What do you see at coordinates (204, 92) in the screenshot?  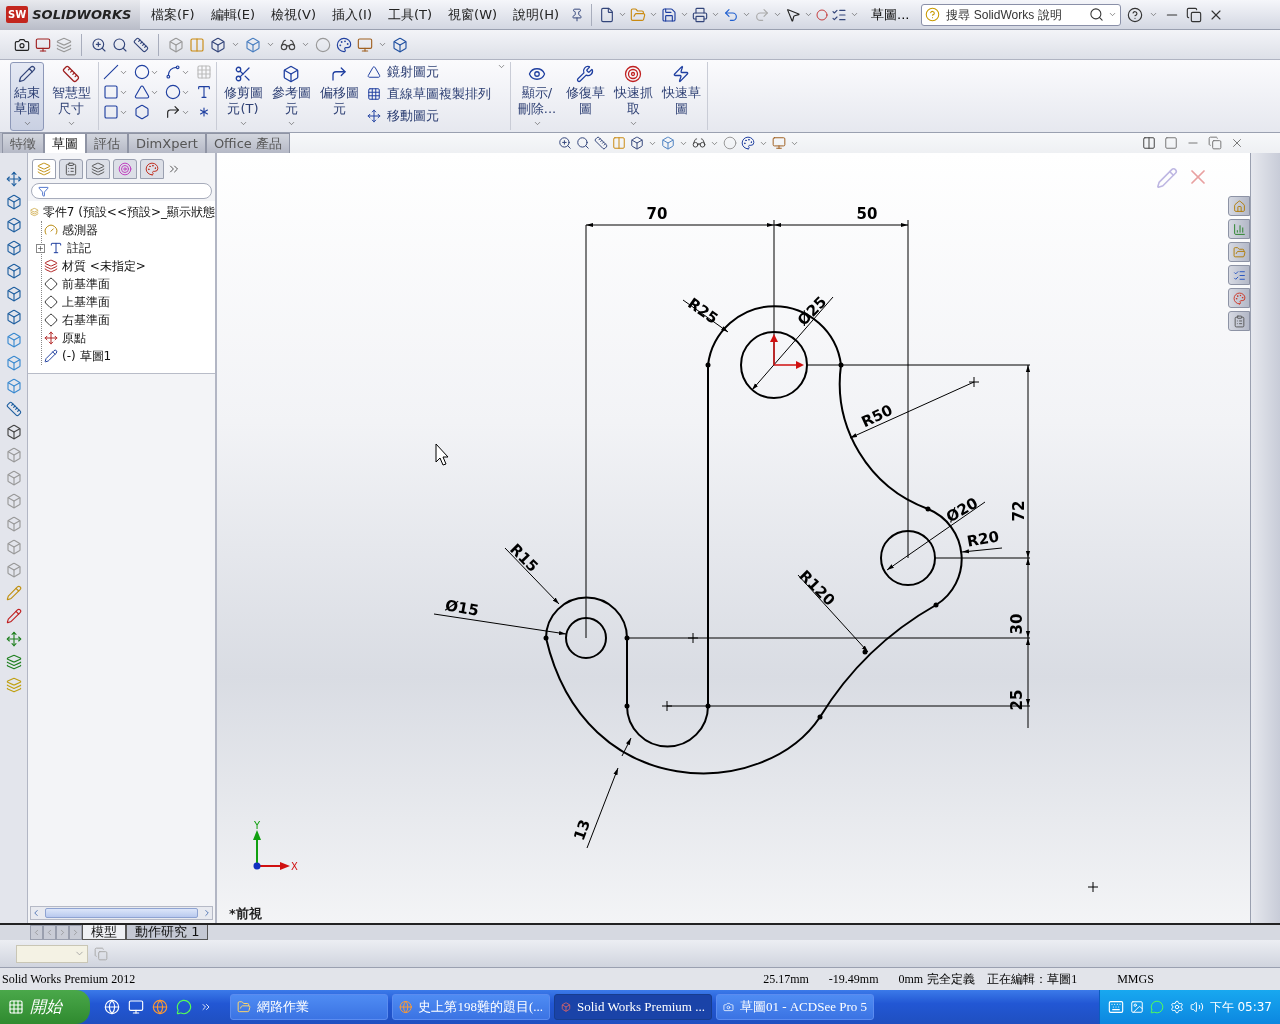 I see `text-icon` at bounding box center [204, 92].